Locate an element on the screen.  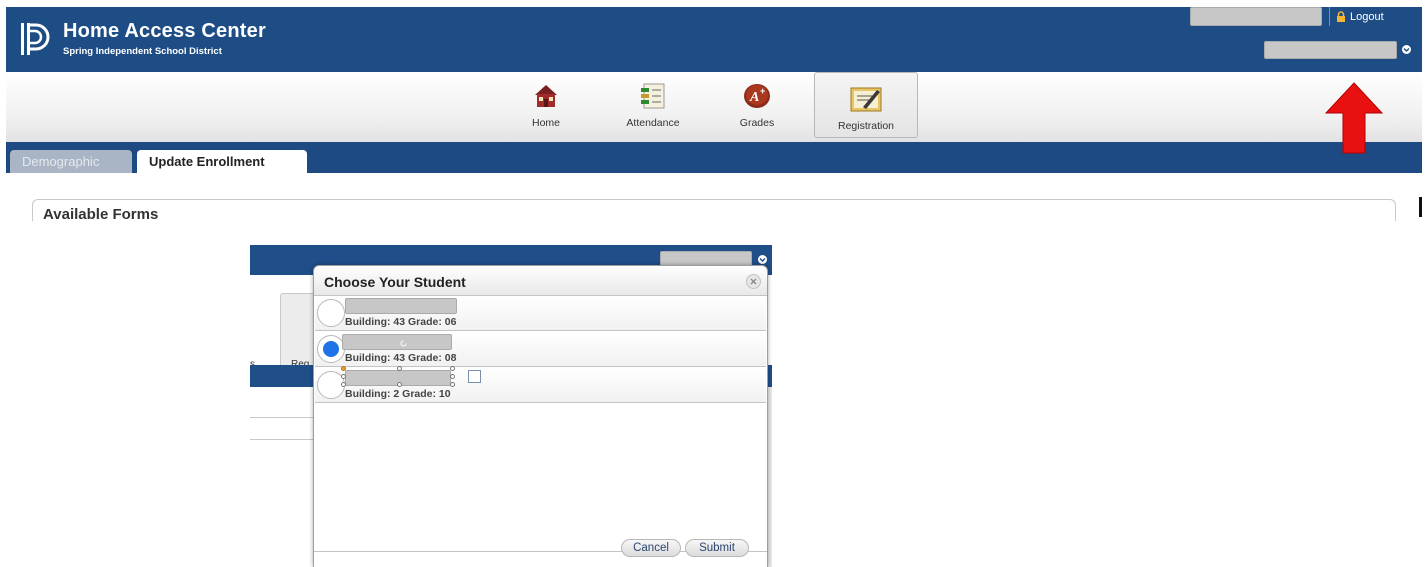
tab-strip: Demographic Update Enrollment is located at coordinates (714, 157).